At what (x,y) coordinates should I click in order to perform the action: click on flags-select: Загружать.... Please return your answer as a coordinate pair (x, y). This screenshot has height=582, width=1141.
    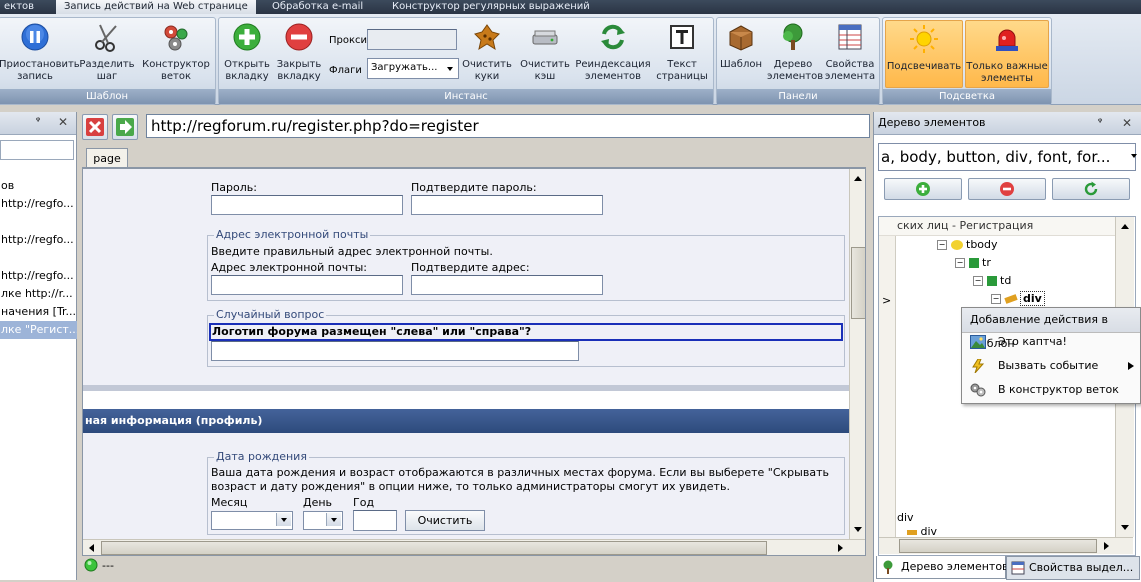
    Looking at the image, I should click on (413, 68).